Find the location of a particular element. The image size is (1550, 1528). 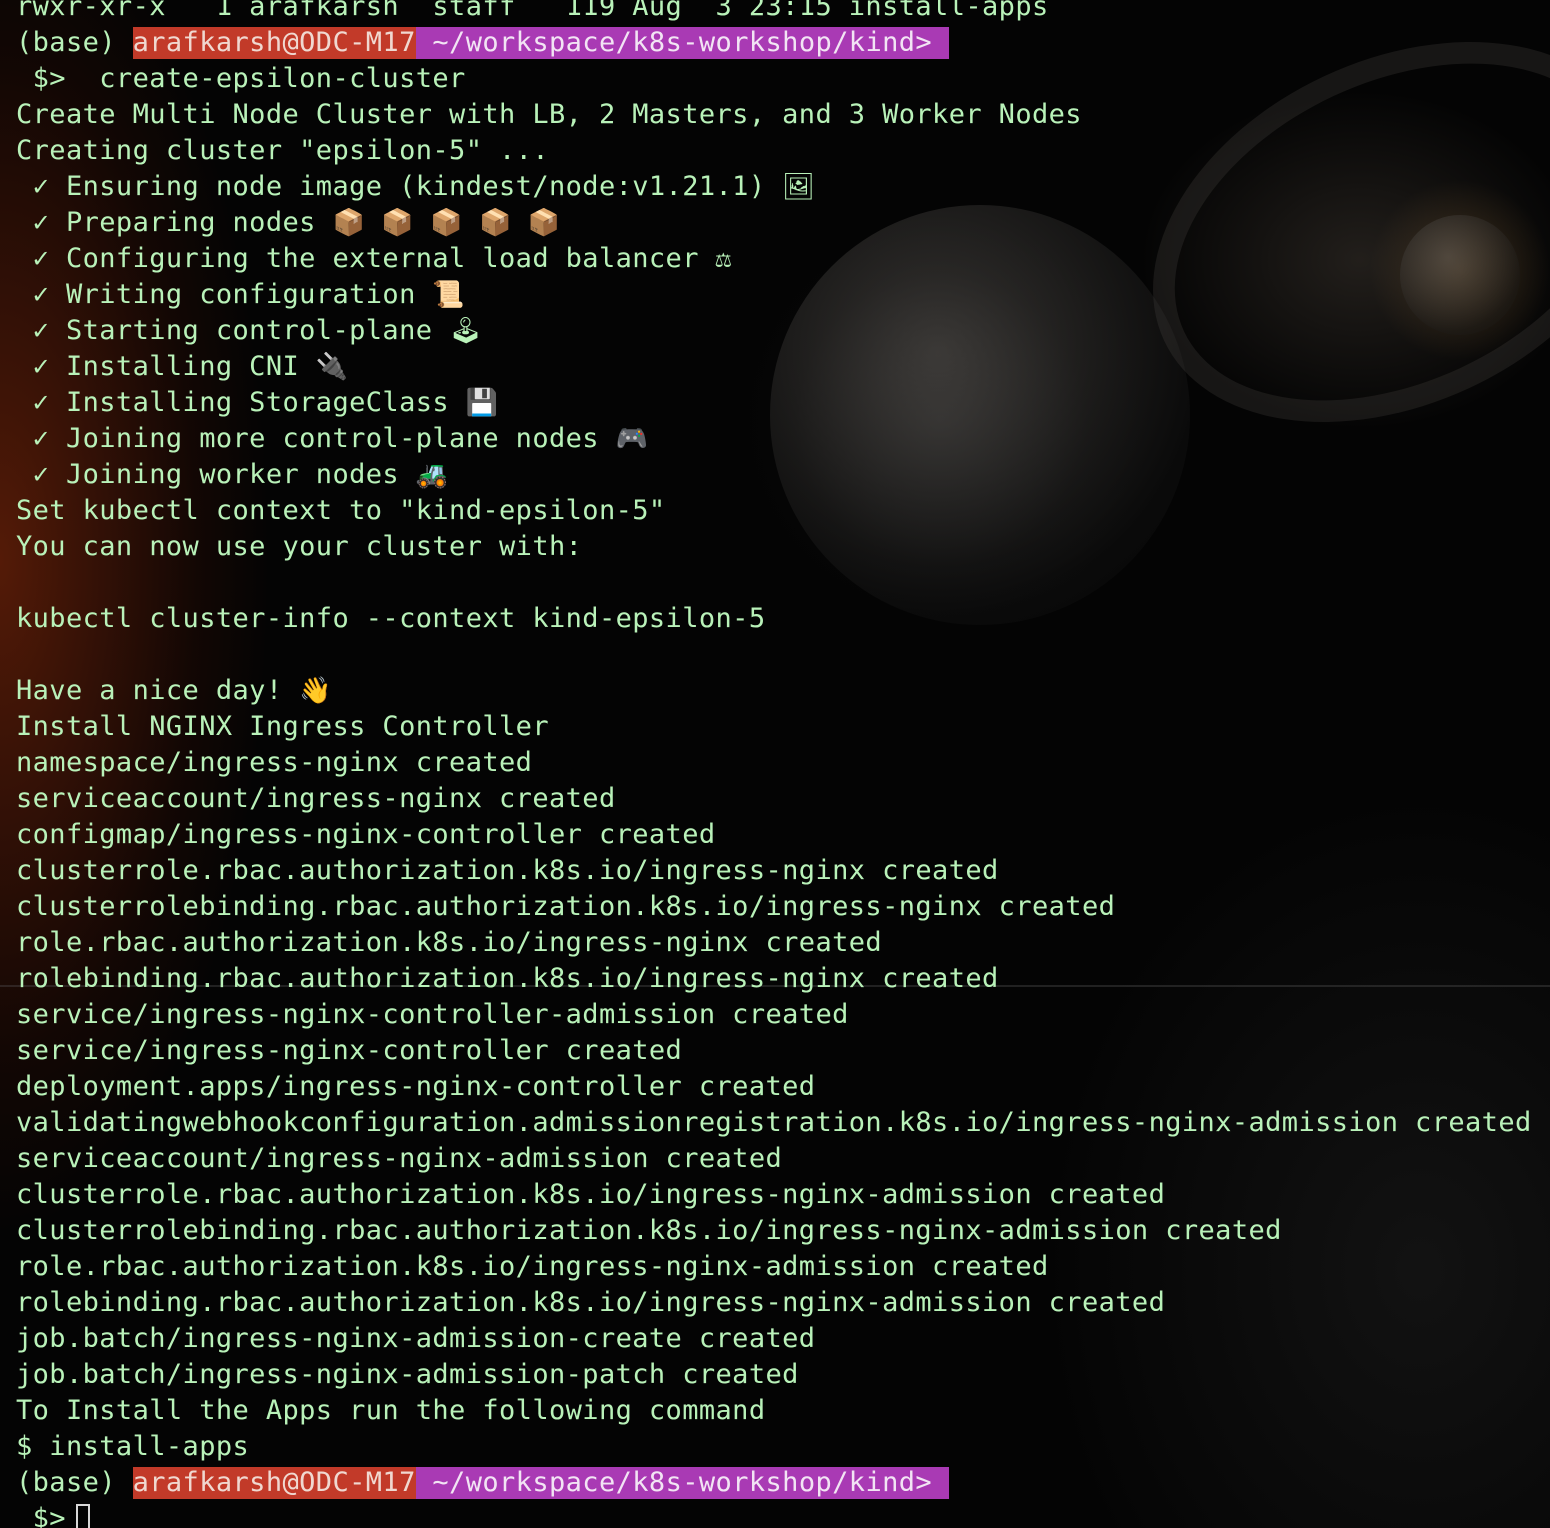

output-line: Set kubectl context to "kind-epsilon-5" is located at coordinates (341, 510).